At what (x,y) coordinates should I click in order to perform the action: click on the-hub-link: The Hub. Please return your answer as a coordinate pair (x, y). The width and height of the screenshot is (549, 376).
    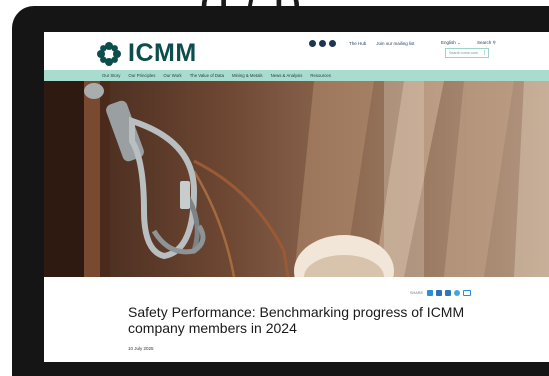
    Looking at the image, I should click on (357, 43).